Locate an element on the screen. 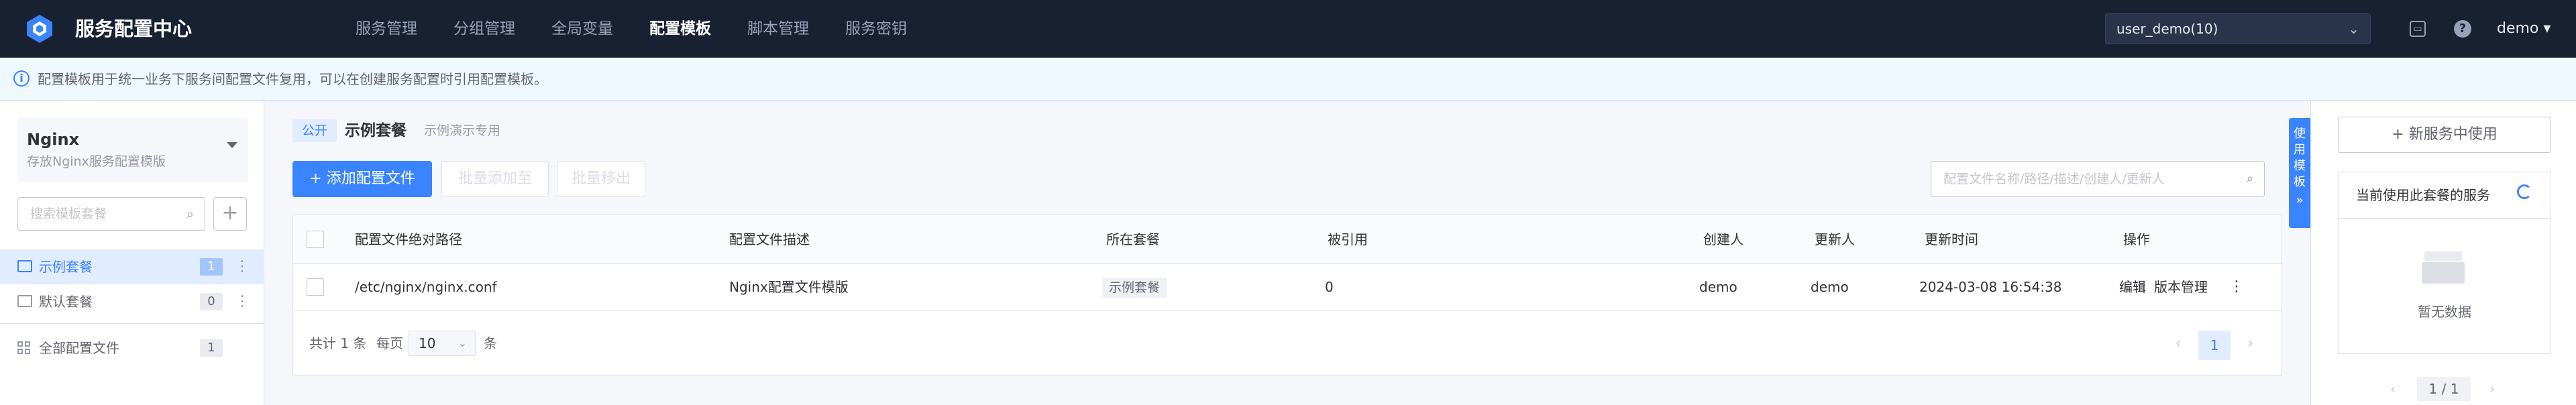 This screenshot has height=405, width=2576. set-item-example: 示例套餐 1 ⋮ is located at coordinates (132, 266).